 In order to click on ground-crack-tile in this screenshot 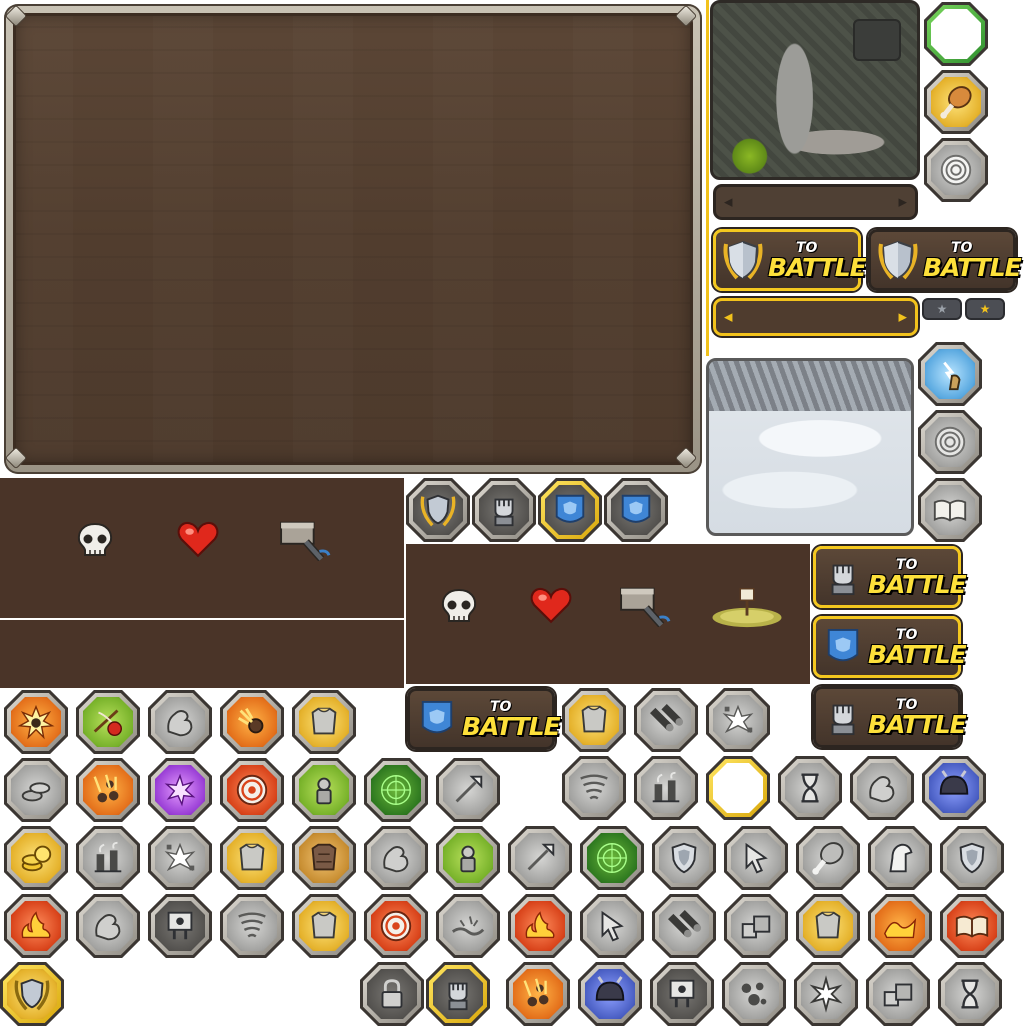, I will do `click(468, 926)`.